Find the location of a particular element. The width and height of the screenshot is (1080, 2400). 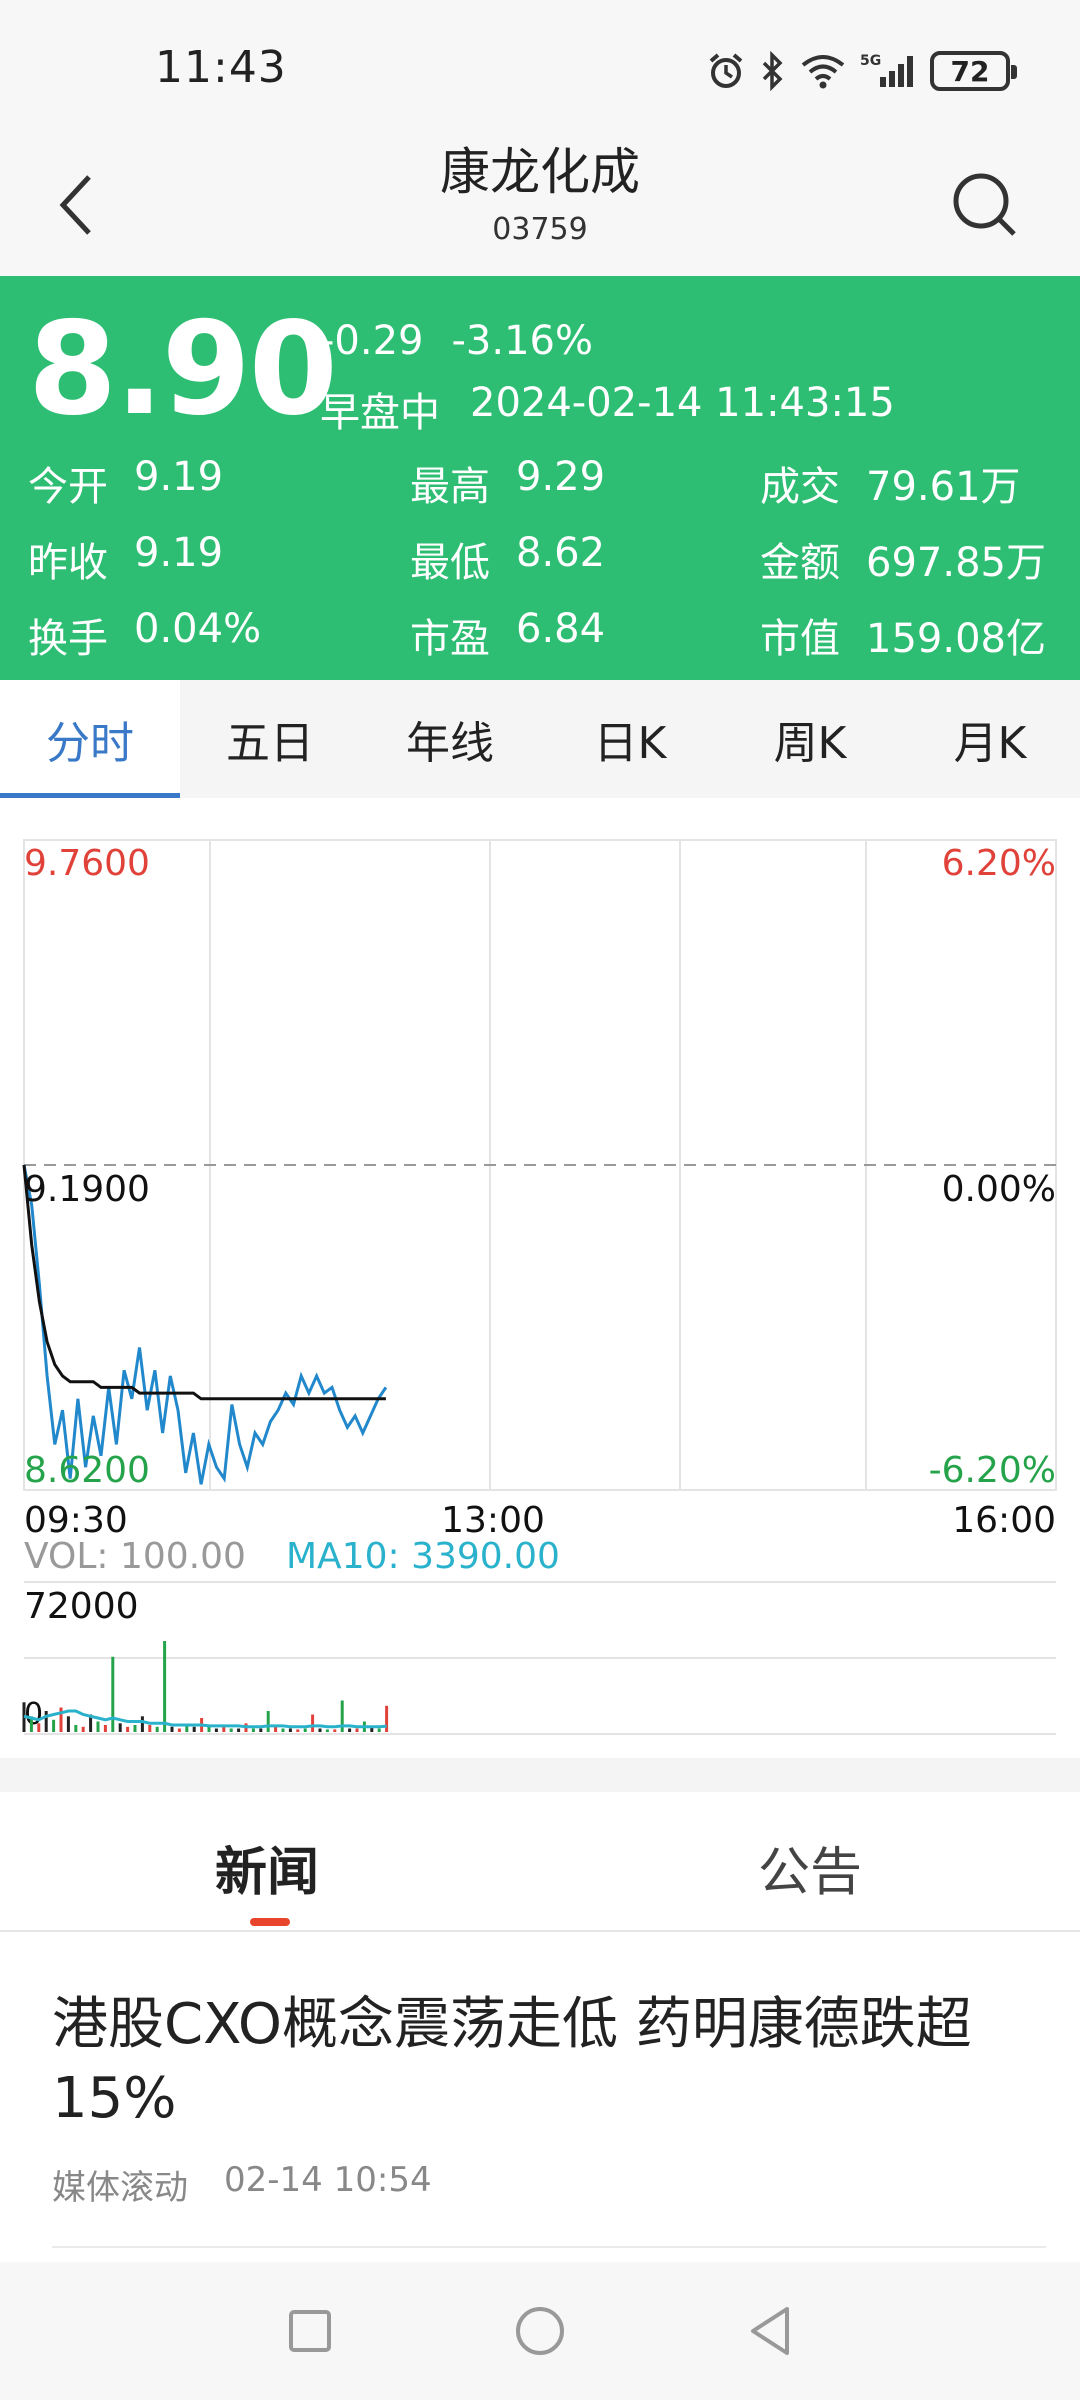

wifi-icon is located at coordinates (823, 71).